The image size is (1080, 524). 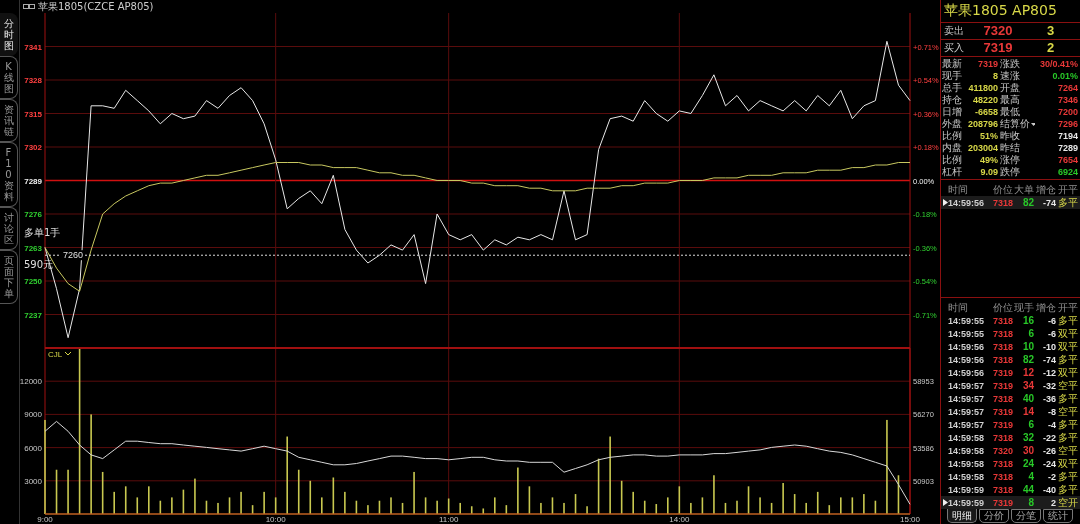 What do you see at coordinates (33, 147) in the screenshot?
I see `axis-label: 7302` at bounding box center [33, 147].